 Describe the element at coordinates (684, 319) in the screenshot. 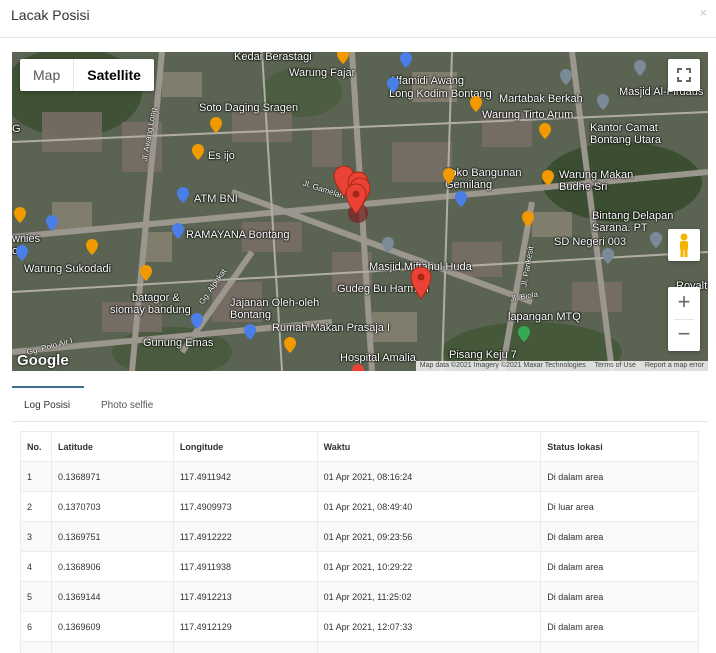

I see `divider` at that location.